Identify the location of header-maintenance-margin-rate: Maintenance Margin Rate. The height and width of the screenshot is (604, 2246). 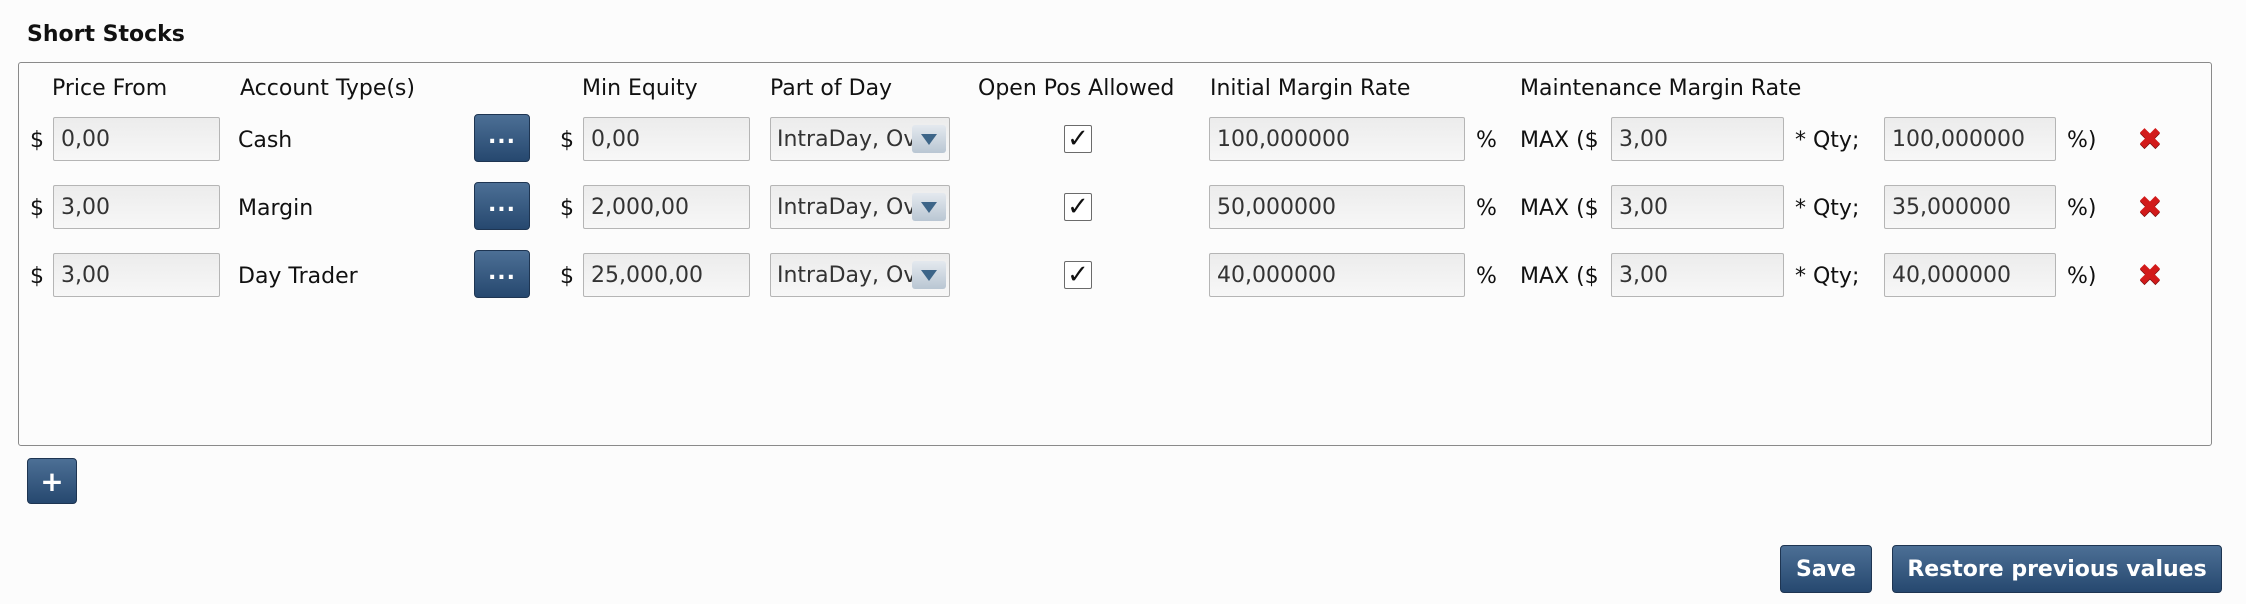
(1661, 88).